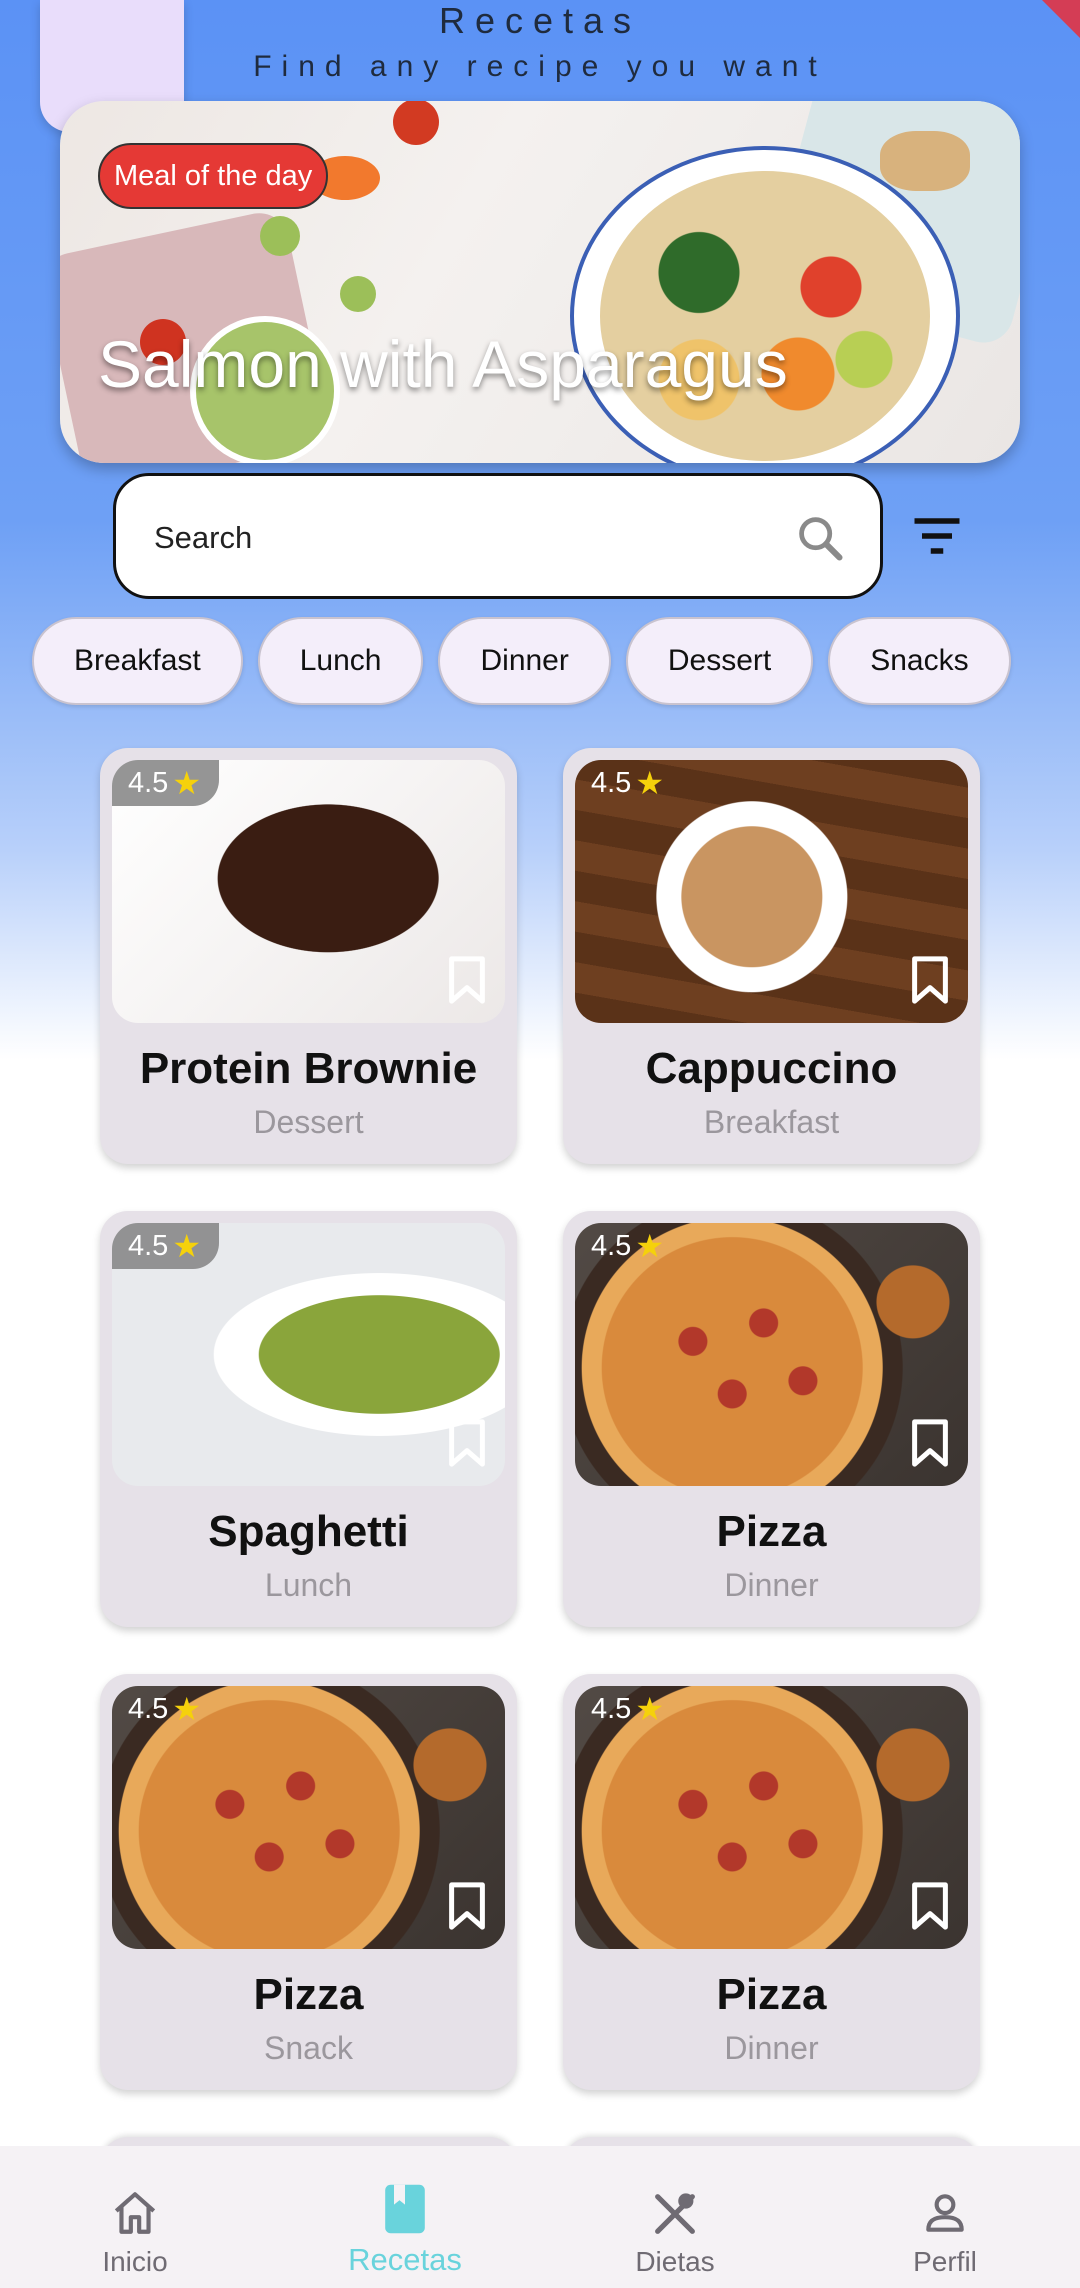  Describe the element at coordinates (919, 661) in the screenshot. I see `chip-snacks: Snacks` at that location.